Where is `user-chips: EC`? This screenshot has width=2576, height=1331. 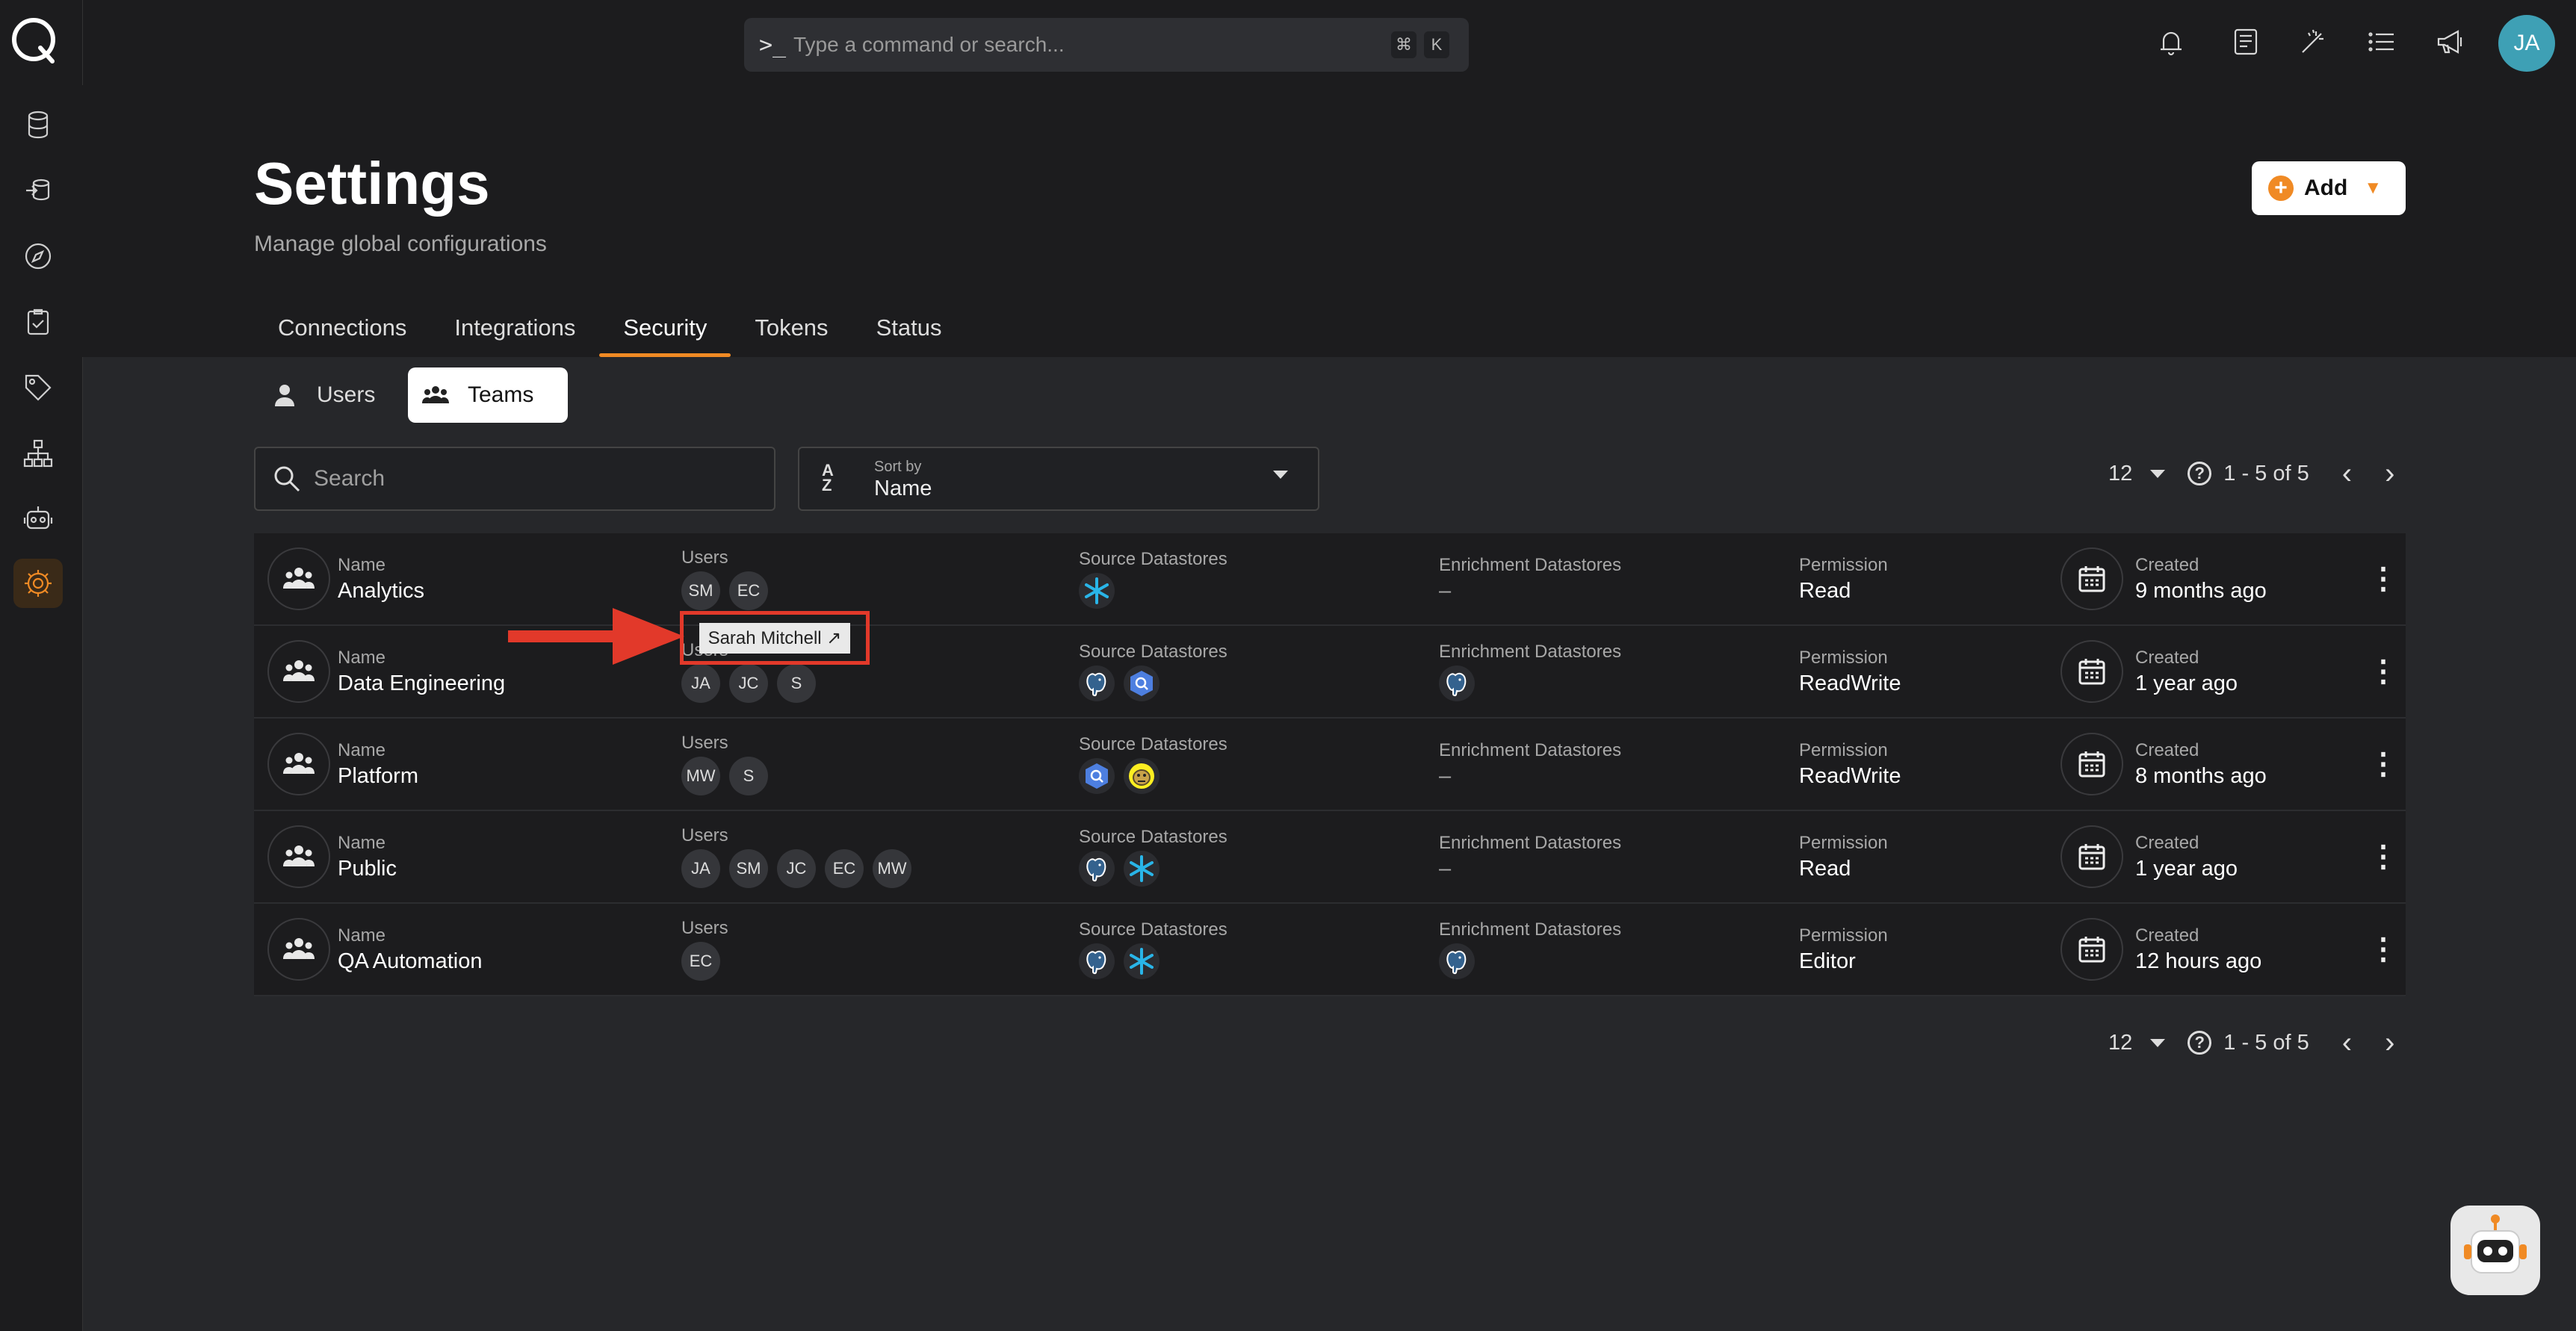
user-chips: EC is located at coordinates (880, 961).